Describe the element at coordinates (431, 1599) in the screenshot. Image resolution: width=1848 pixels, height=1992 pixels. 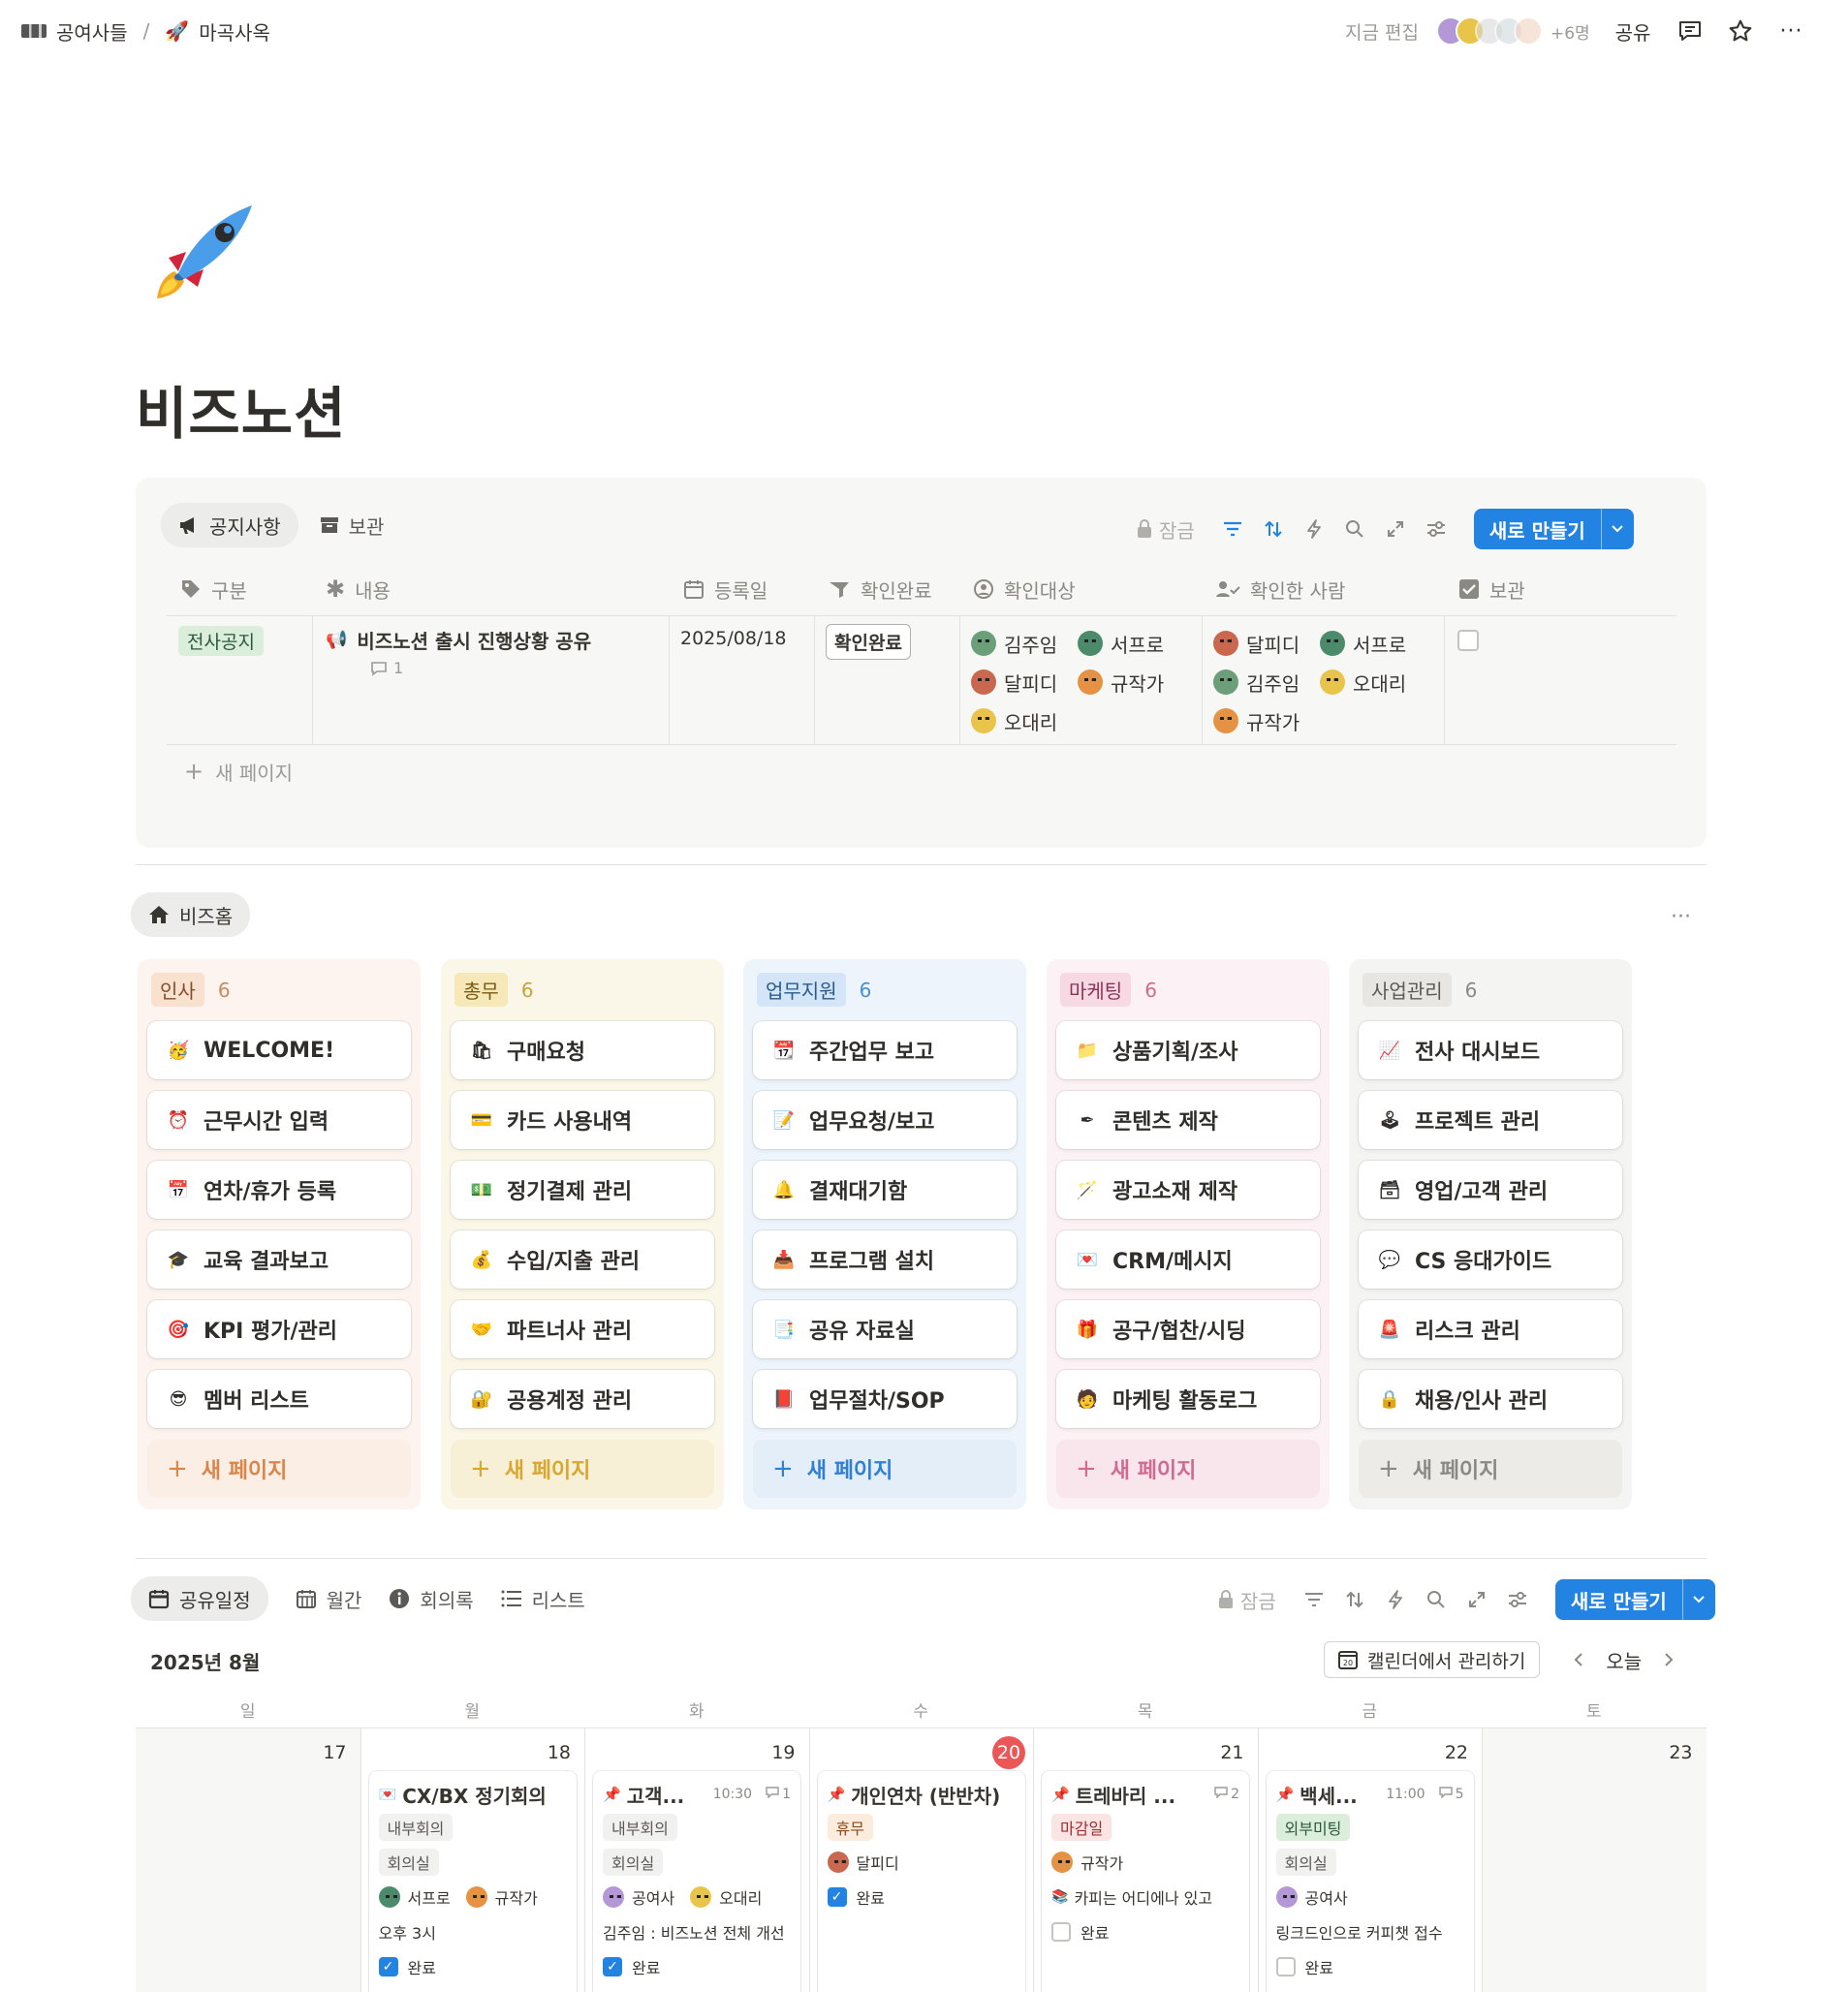
I see `tab-minutes: 회의록` at that location.